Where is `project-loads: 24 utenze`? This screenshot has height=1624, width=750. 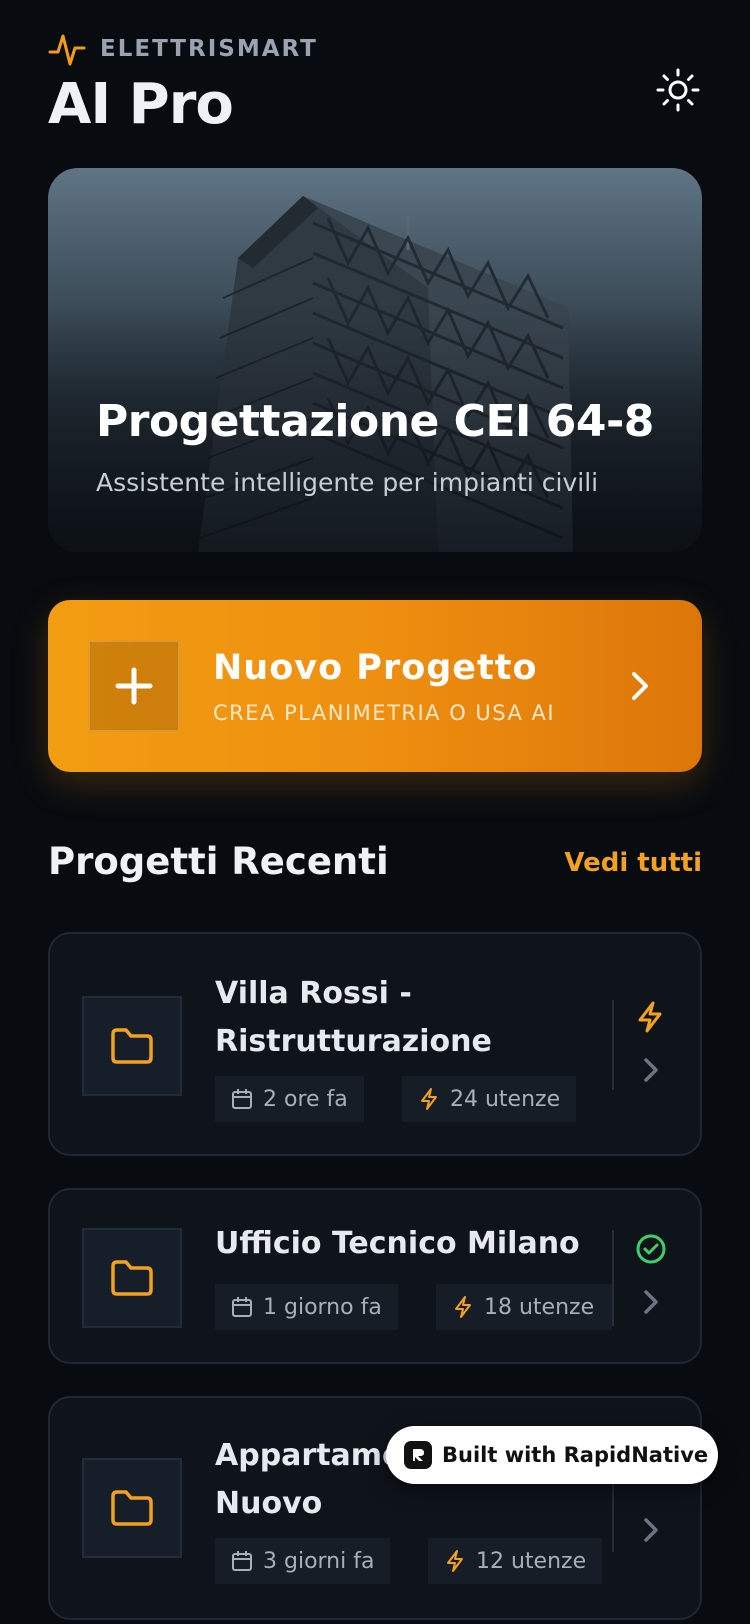 project-loads: 24 utenze is located at coordinates (505, 1099).